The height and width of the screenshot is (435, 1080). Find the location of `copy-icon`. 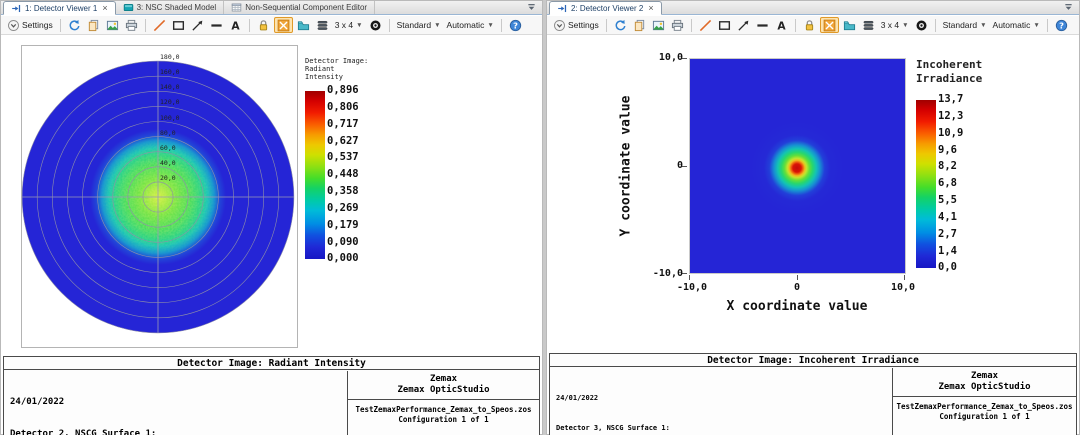

copy-icon is located at coordinates (639, 25).